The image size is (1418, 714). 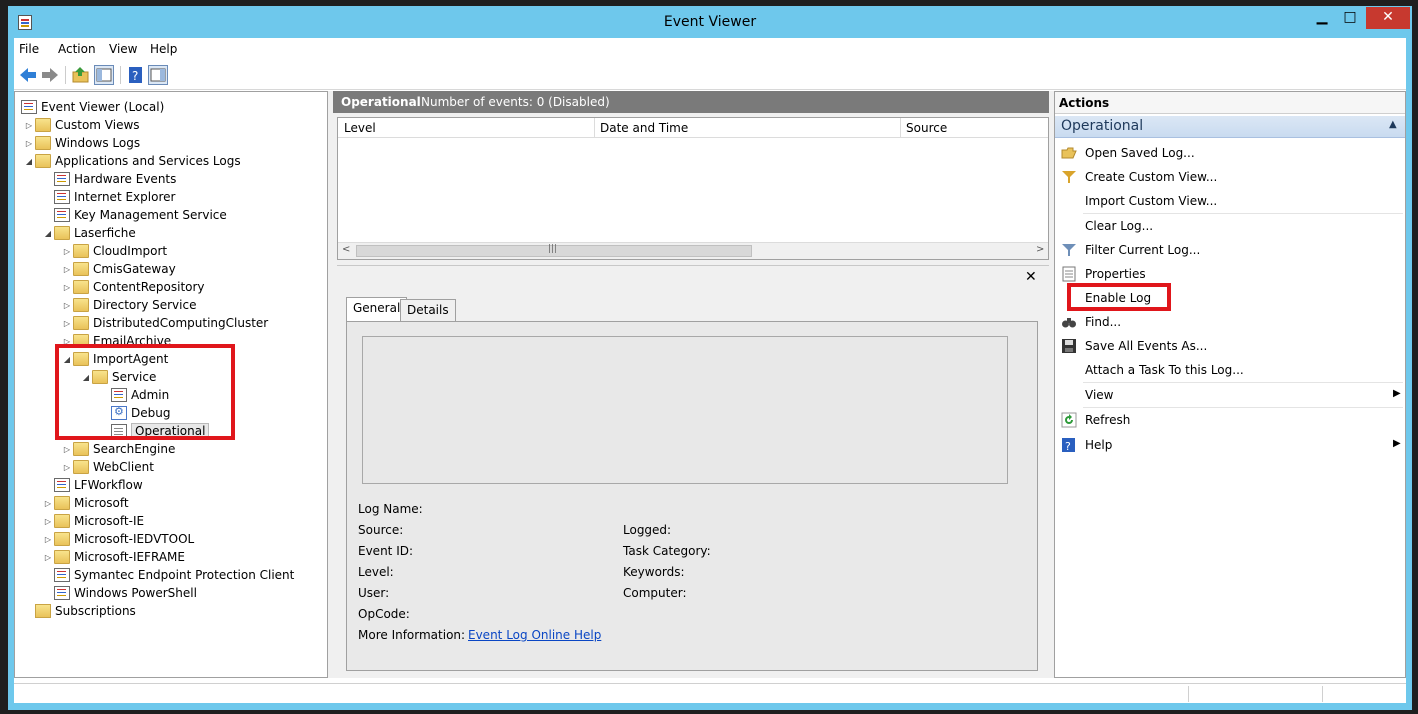 What do you see at coordinates (114, 197) in the screenshot?
I see `tree-item-internet-explorer: Internet Explorer` at bounding box center [114, 197].